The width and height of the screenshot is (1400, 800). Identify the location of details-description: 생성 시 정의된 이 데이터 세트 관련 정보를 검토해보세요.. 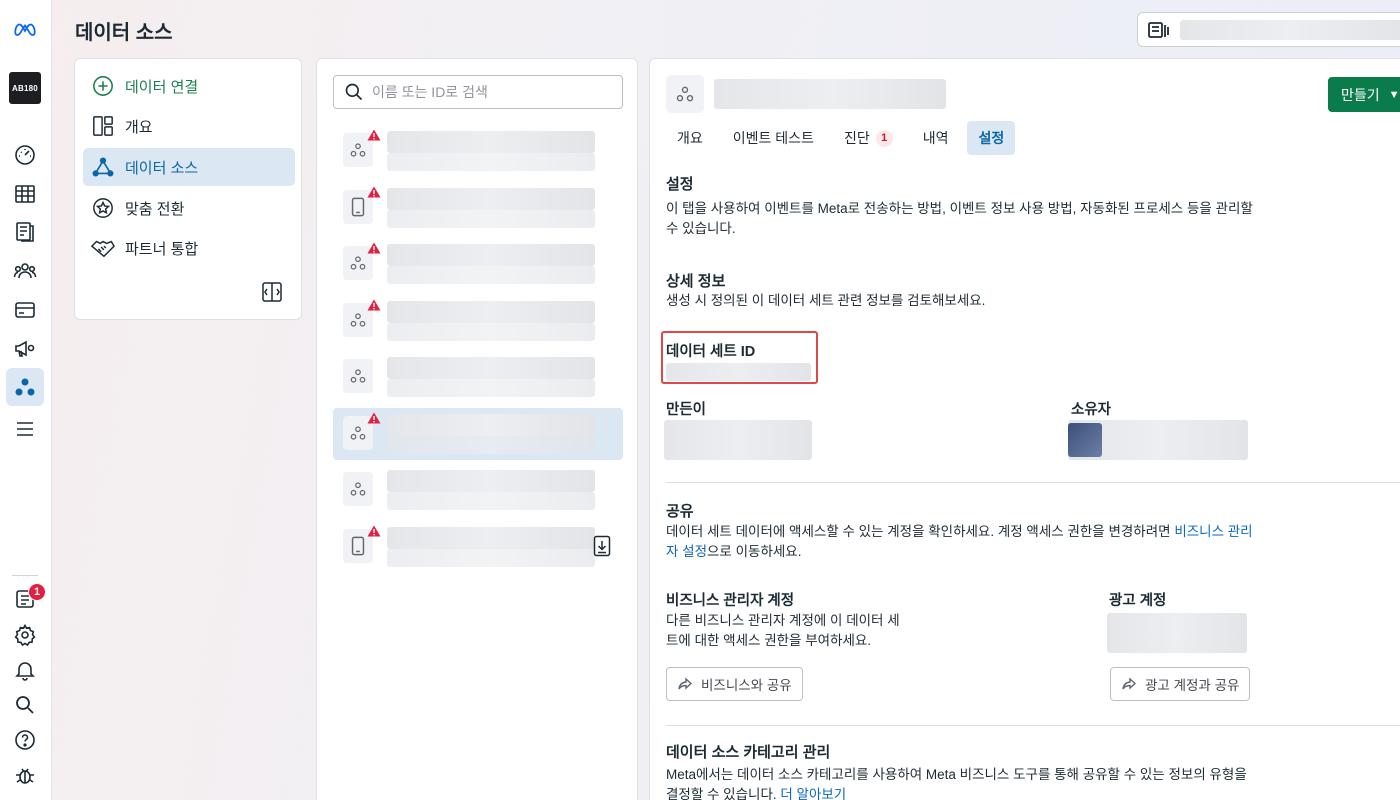
(826, 300).